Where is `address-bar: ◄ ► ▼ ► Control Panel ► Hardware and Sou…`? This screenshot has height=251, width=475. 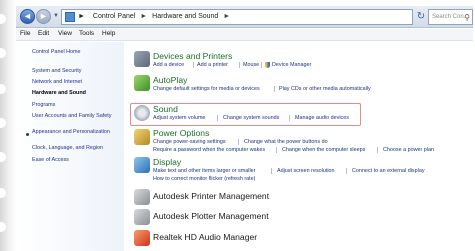 address-bar: ◄ ► ▼ ► Control Panel ► Hardware and Sou… is located at coordinates (244, 17).